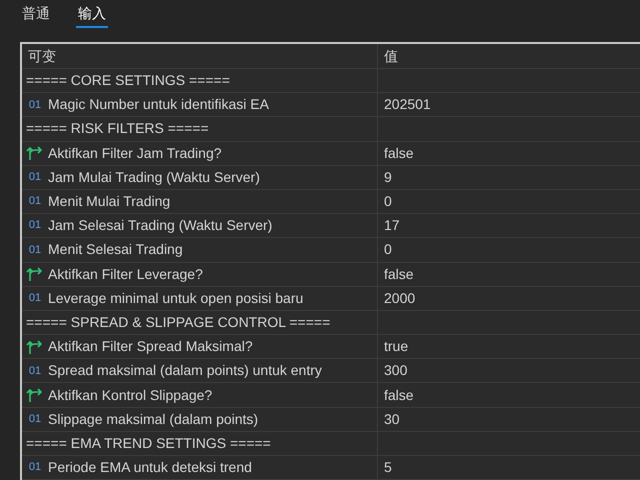 This screenshot has height=480, width=640. I want to click on parameter-value: true, so click(395, 346).